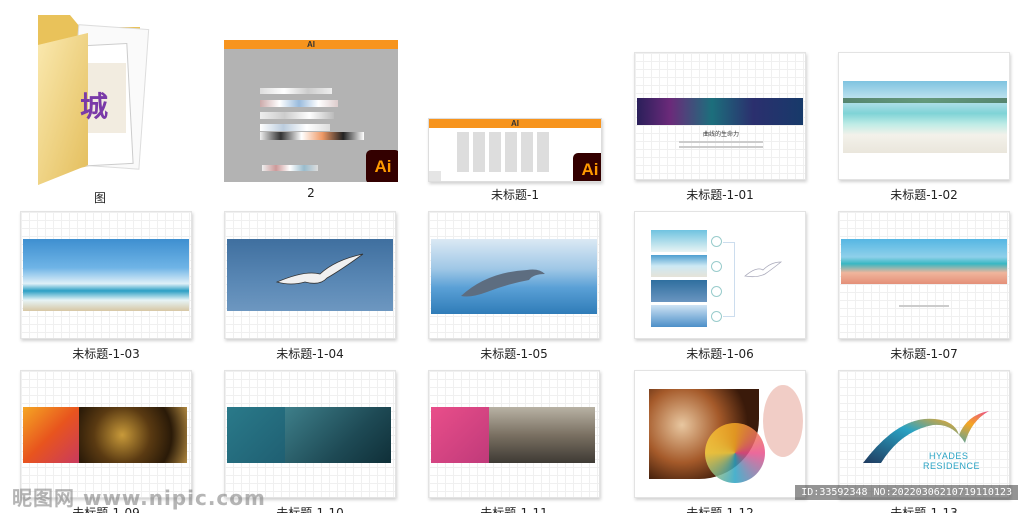 The height and width of the screenshot is (513, 1024). I want to click on file-item-ai-untitled-1: AI Ai 未标题-1, so click(515, 161).